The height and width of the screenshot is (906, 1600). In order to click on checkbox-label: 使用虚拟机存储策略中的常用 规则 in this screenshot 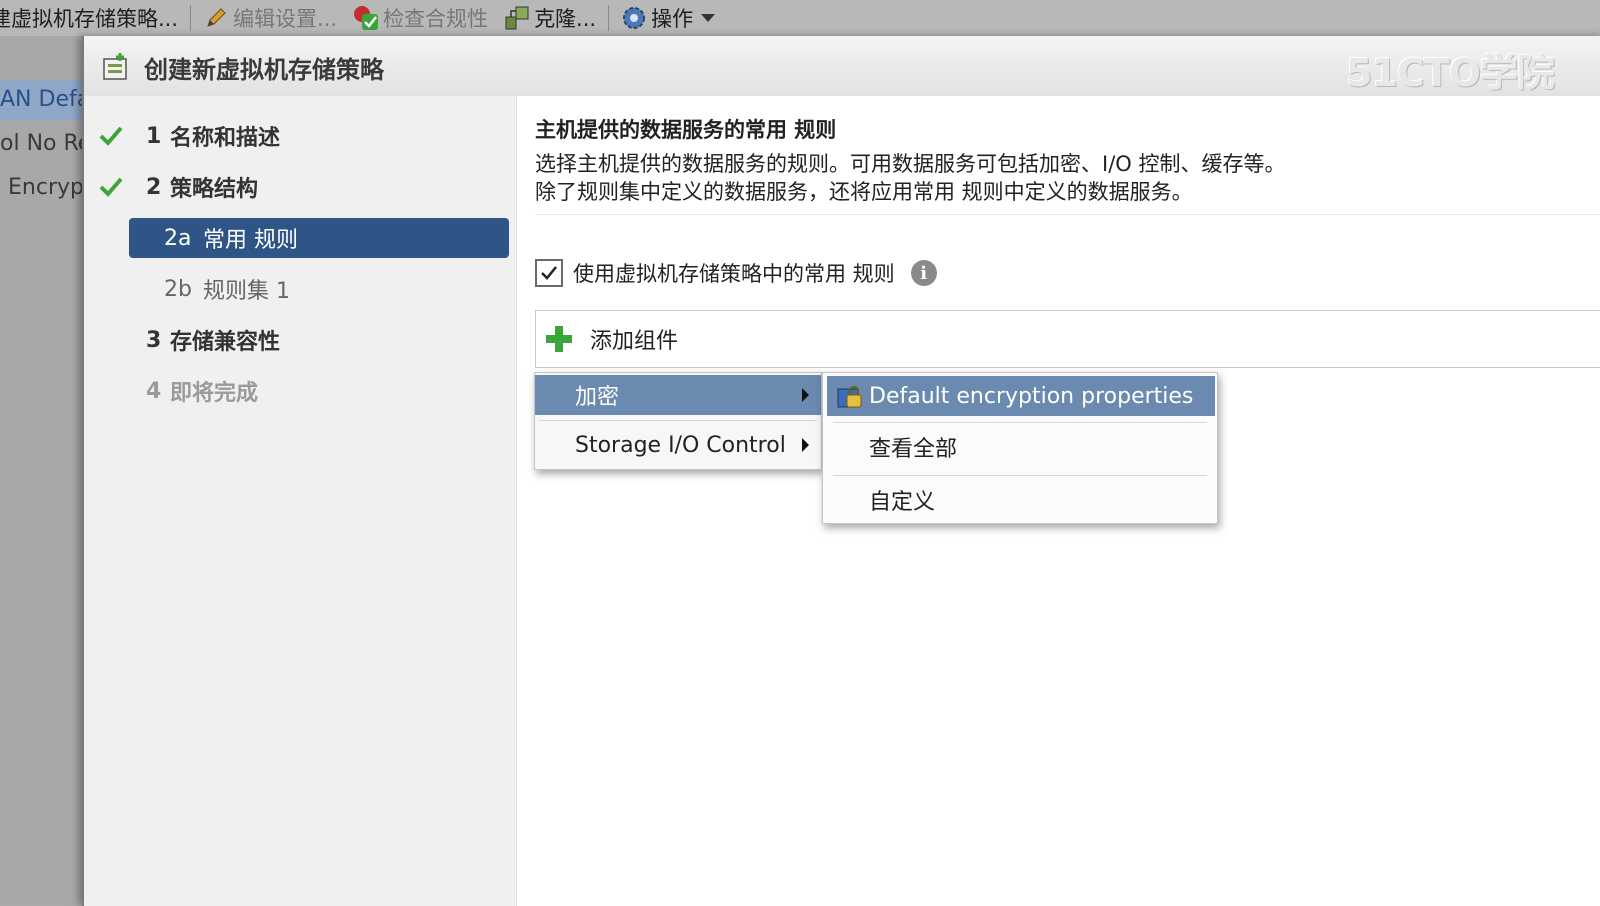, I will do `click(734, 274)`.